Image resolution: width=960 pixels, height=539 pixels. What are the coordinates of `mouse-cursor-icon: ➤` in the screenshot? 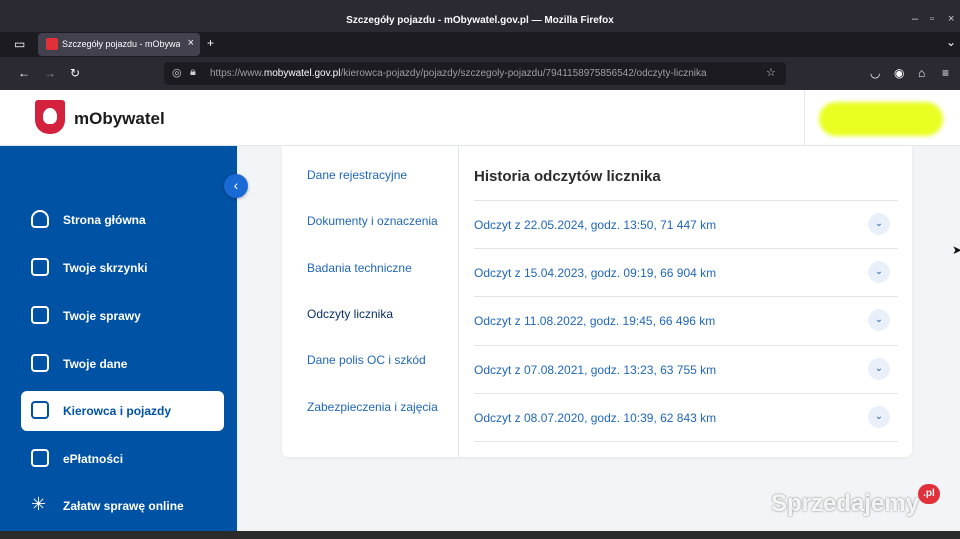 It's located at (956, 250).